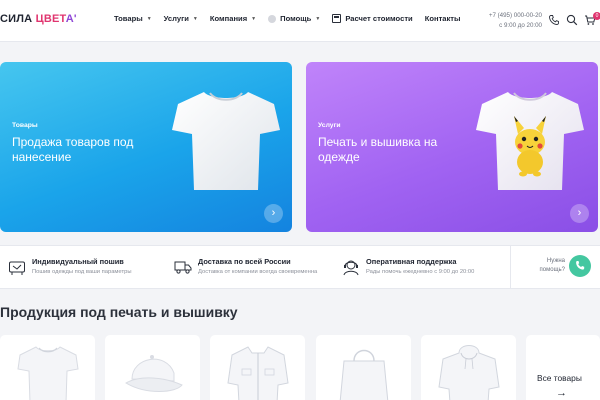 The width and height of the screenshot is (600, 400). Describe the element at coordinates (47, 373) in the screenshot. I see `tshirt-icon` at that location.